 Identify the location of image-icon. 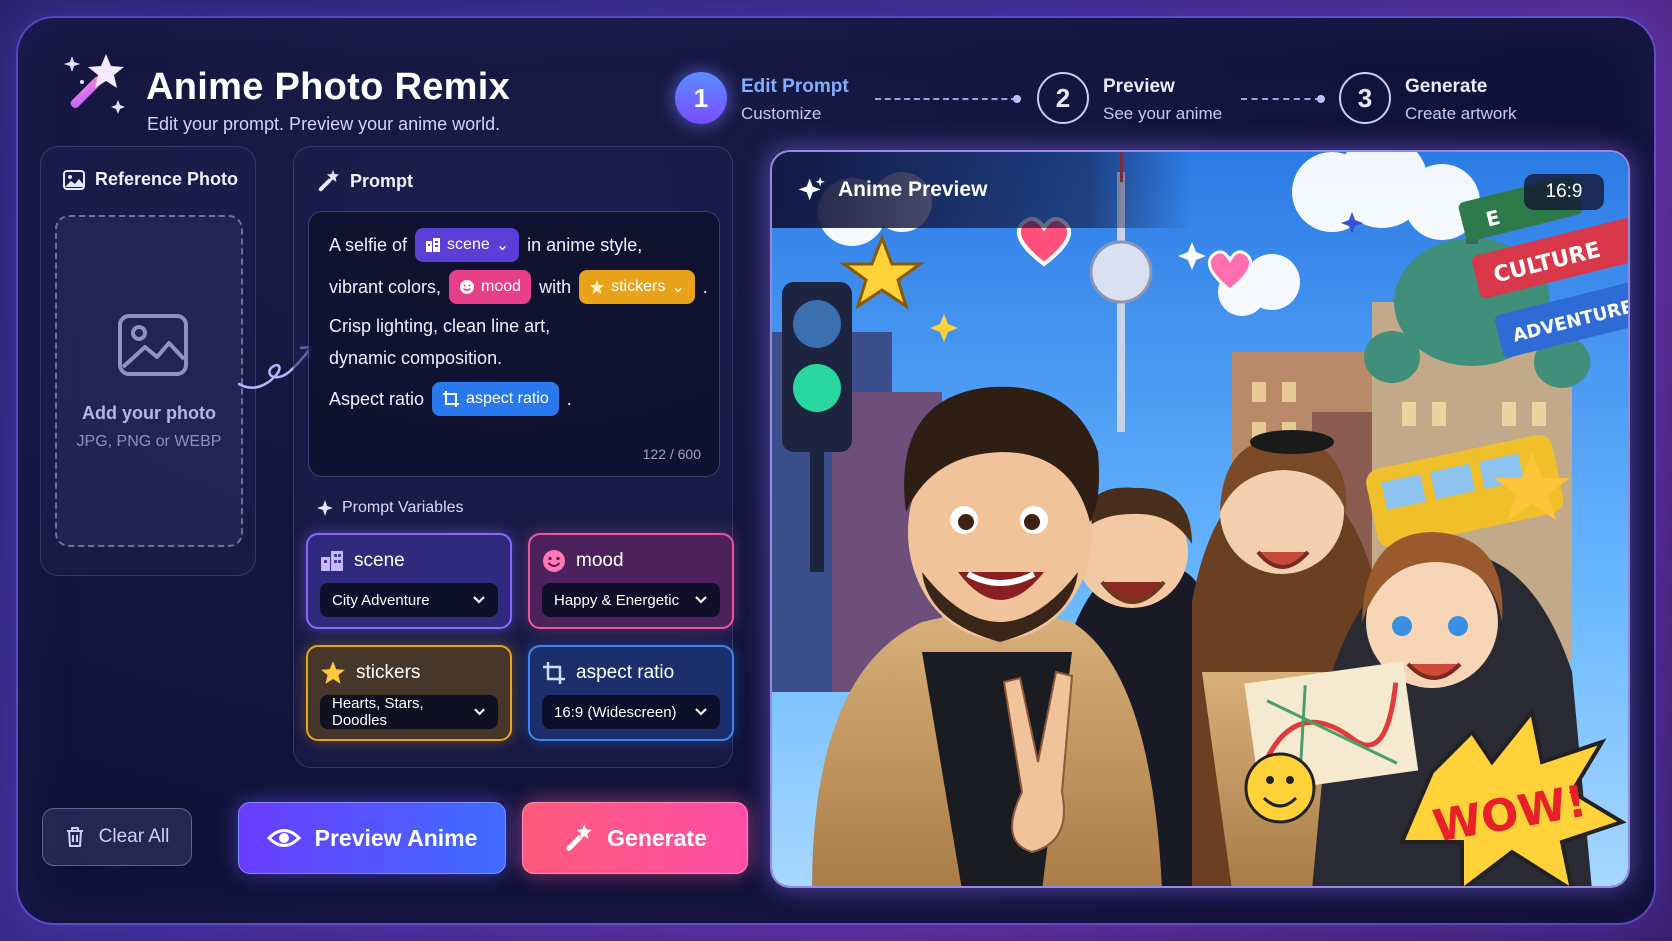
(74, 179).